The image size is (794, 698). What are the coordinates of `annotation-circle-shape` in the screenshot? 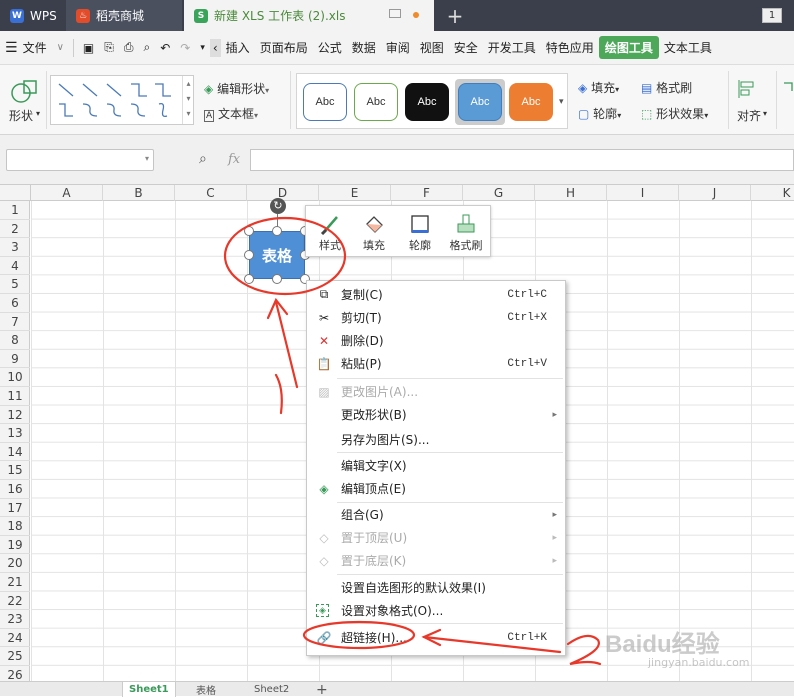 It's located at (285, 256).